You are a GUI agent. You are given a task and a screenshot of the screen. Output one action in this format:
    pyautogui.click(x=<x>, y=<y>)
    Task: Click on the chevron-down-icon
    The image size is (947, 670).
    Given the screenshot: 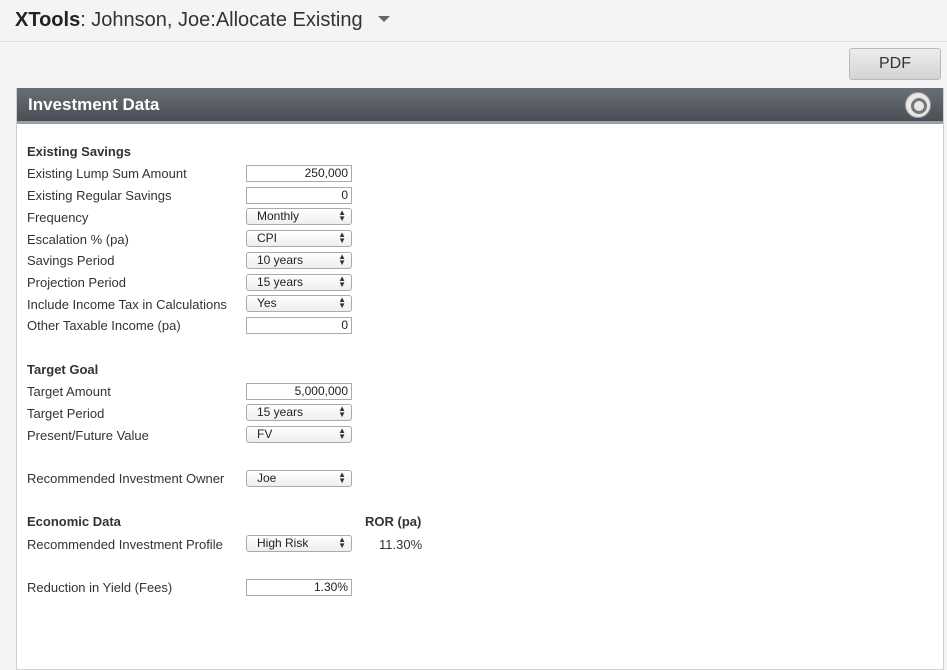 What is the action you would take?
    pyautogui.click(x=384, y=18)
    